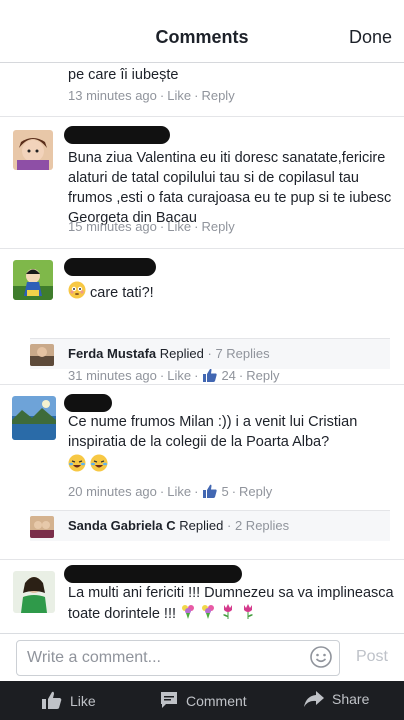 The image size is (404, 720). What do you see at coordinates (122, 525) in the screenshot?
I see `reply-author: Sanda Gabriela C` at bounding box center [122, 525].